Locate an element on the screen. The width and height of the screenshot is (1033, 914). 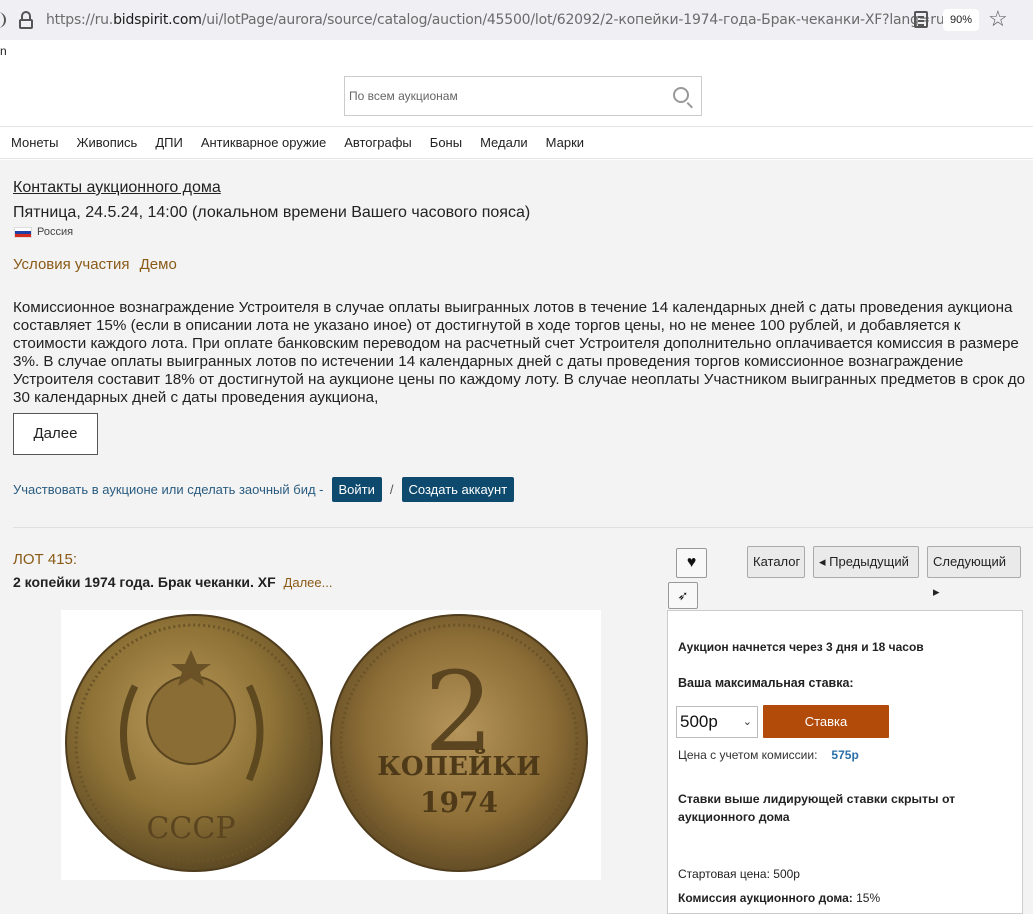
nav-item-coins: Монеты is located at coordinates (34, 142).